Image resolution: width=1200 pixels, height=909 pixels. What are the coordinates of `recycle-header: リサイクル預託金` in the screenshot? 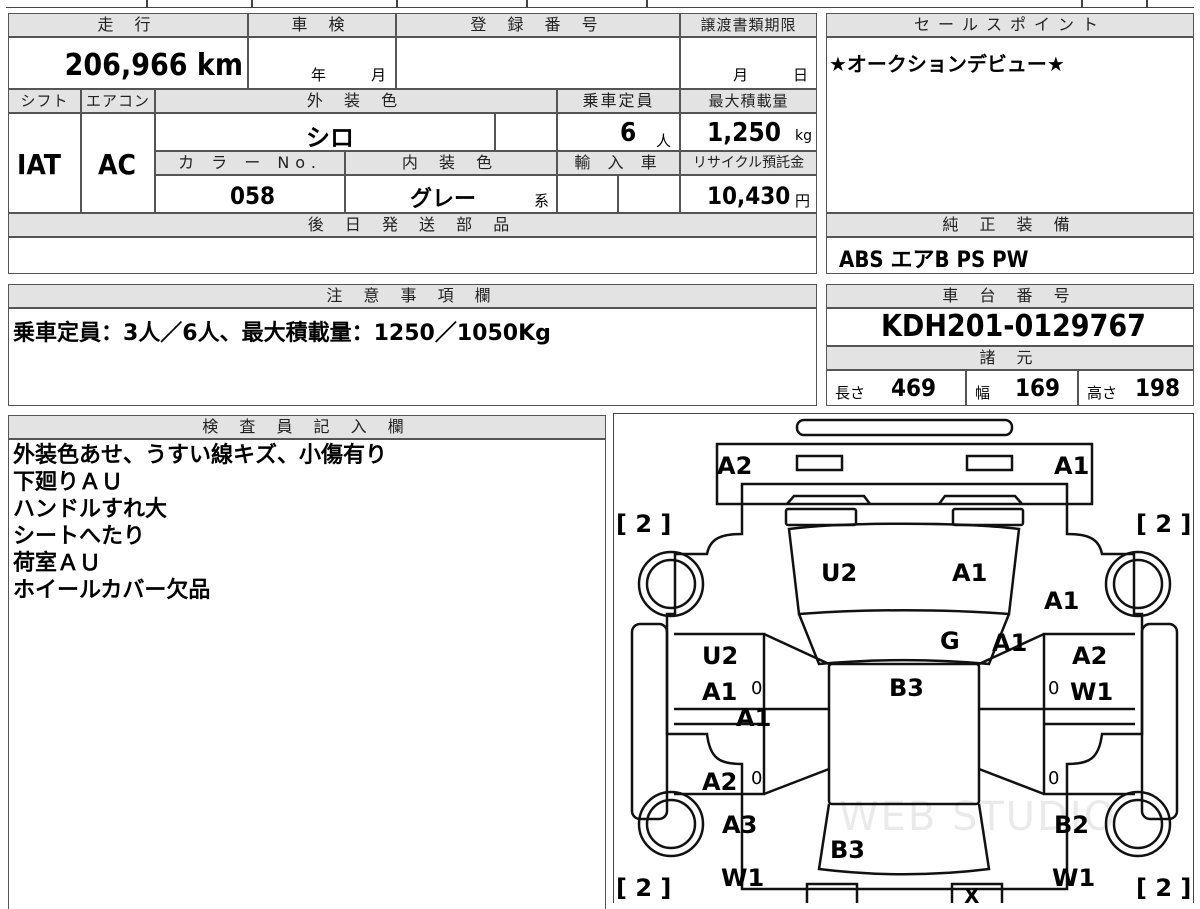 It's located at (748, 163).